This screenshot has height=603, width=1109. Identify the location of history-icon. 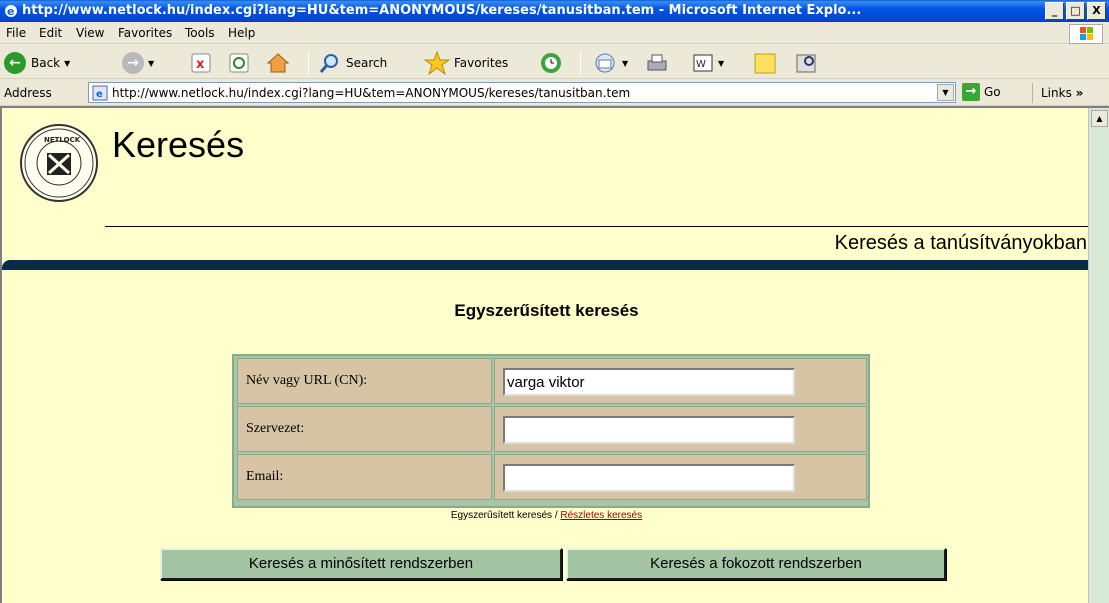
(551, 63).